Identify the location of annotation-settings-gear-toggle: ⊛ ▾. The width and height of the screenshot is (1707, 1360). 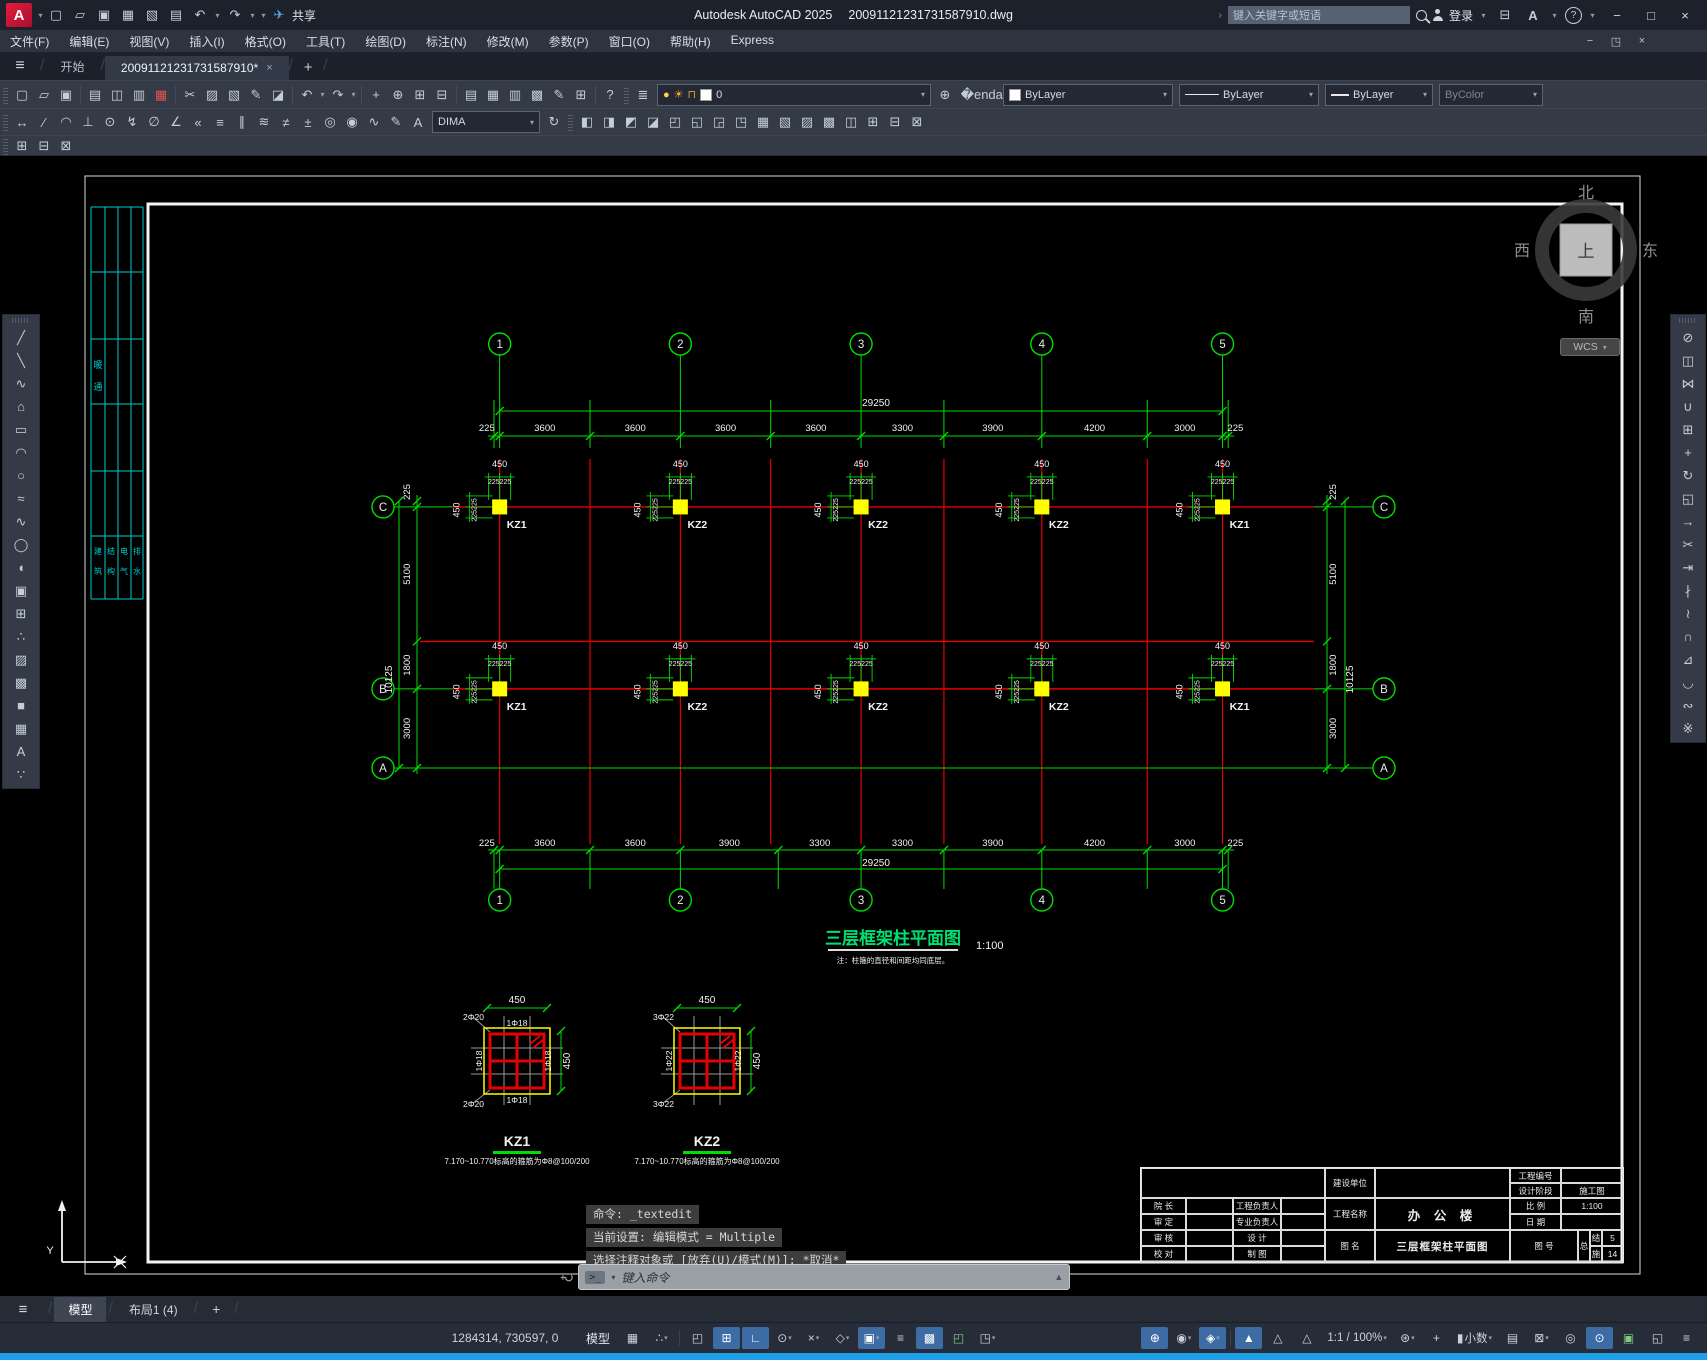
(1407, 1338).